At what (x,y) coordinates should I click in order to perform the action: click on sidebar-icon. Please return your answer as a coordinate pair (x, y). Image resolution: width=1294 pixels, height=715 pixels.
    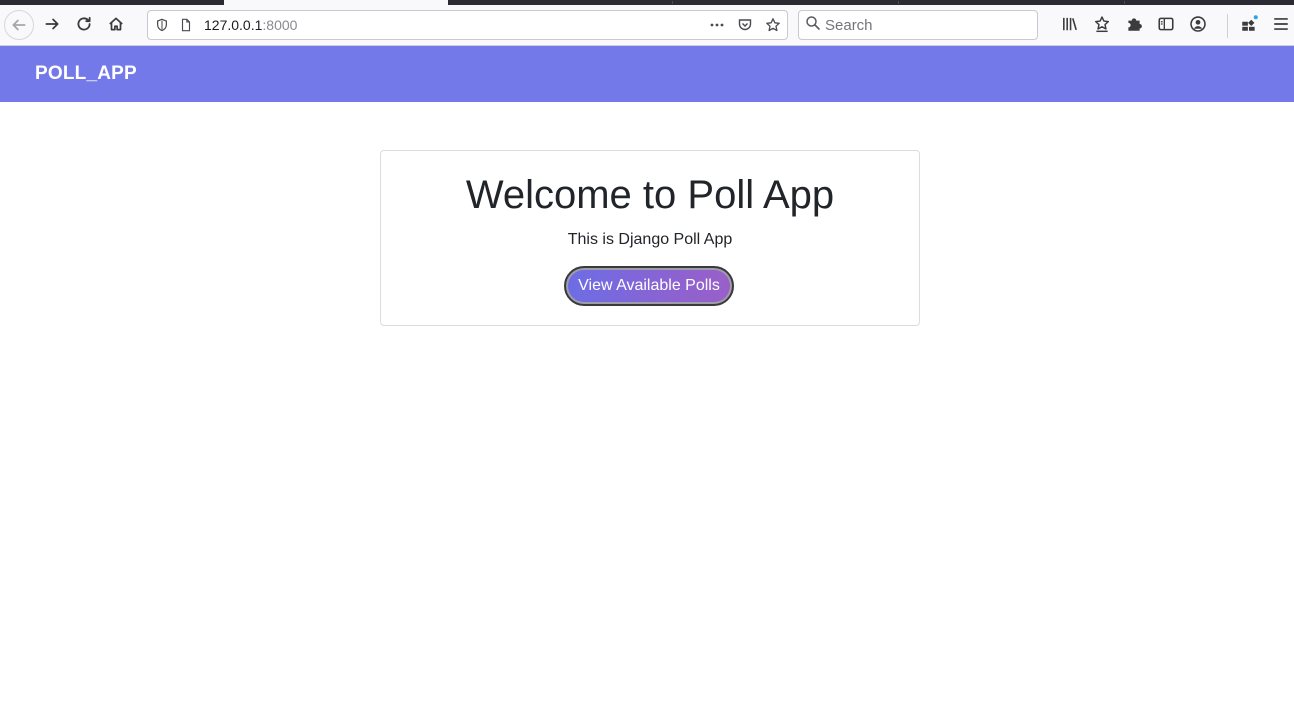
    Looking at the image, I should click on (1166, 24).